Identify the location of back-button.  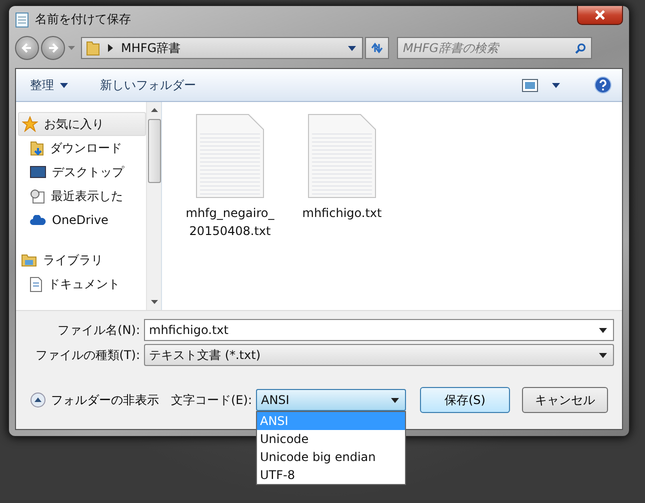
(27, 48).